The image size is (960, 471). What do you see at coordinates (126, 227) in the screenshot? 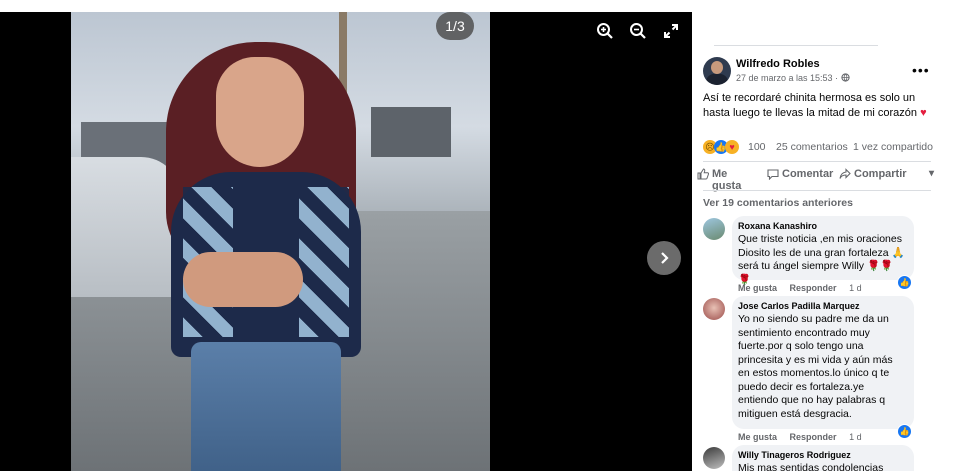
I see `photo-car` at bounding box center [126, 227].